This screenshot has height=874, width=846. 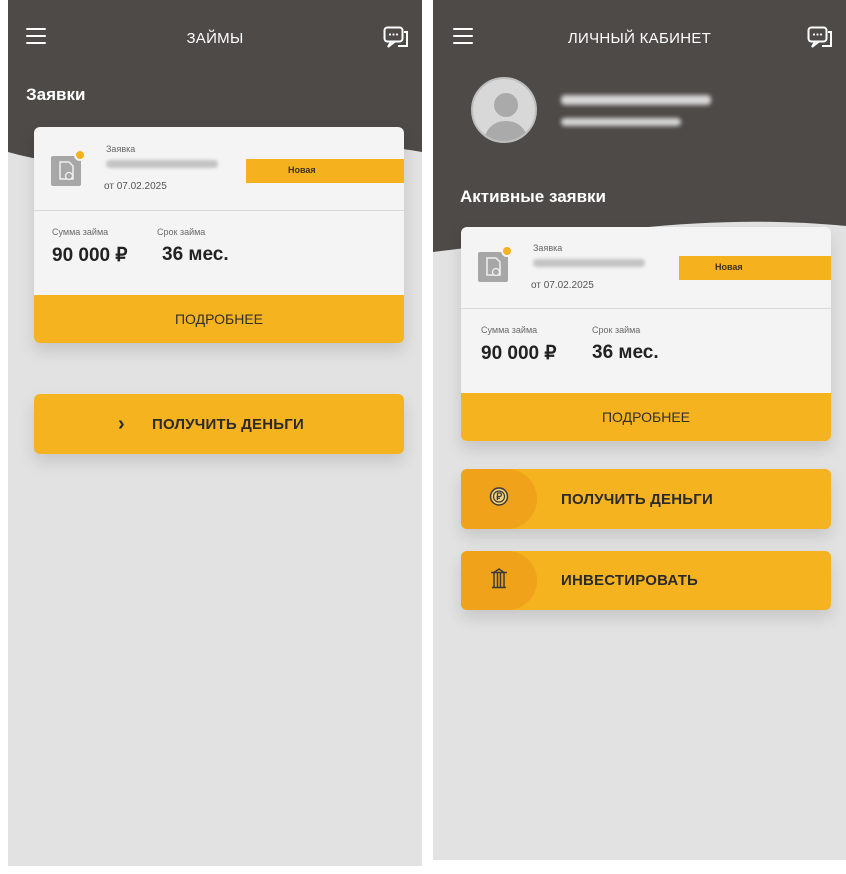 I want to click on section-title: Активные заявки, so click(x=533, y=196).